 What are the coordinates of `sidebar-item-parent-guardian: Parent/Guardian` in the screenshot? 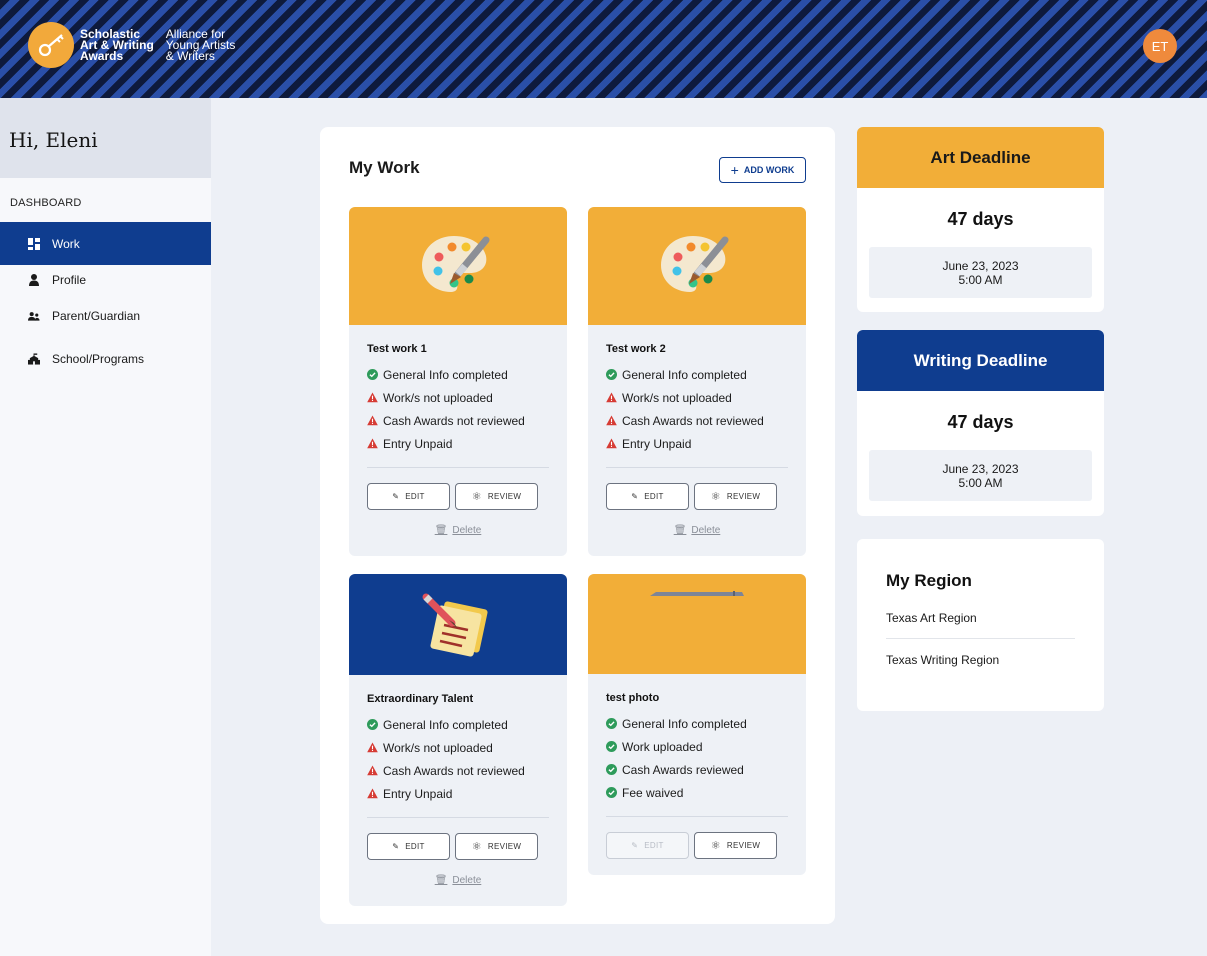 It's located at (105, 315).